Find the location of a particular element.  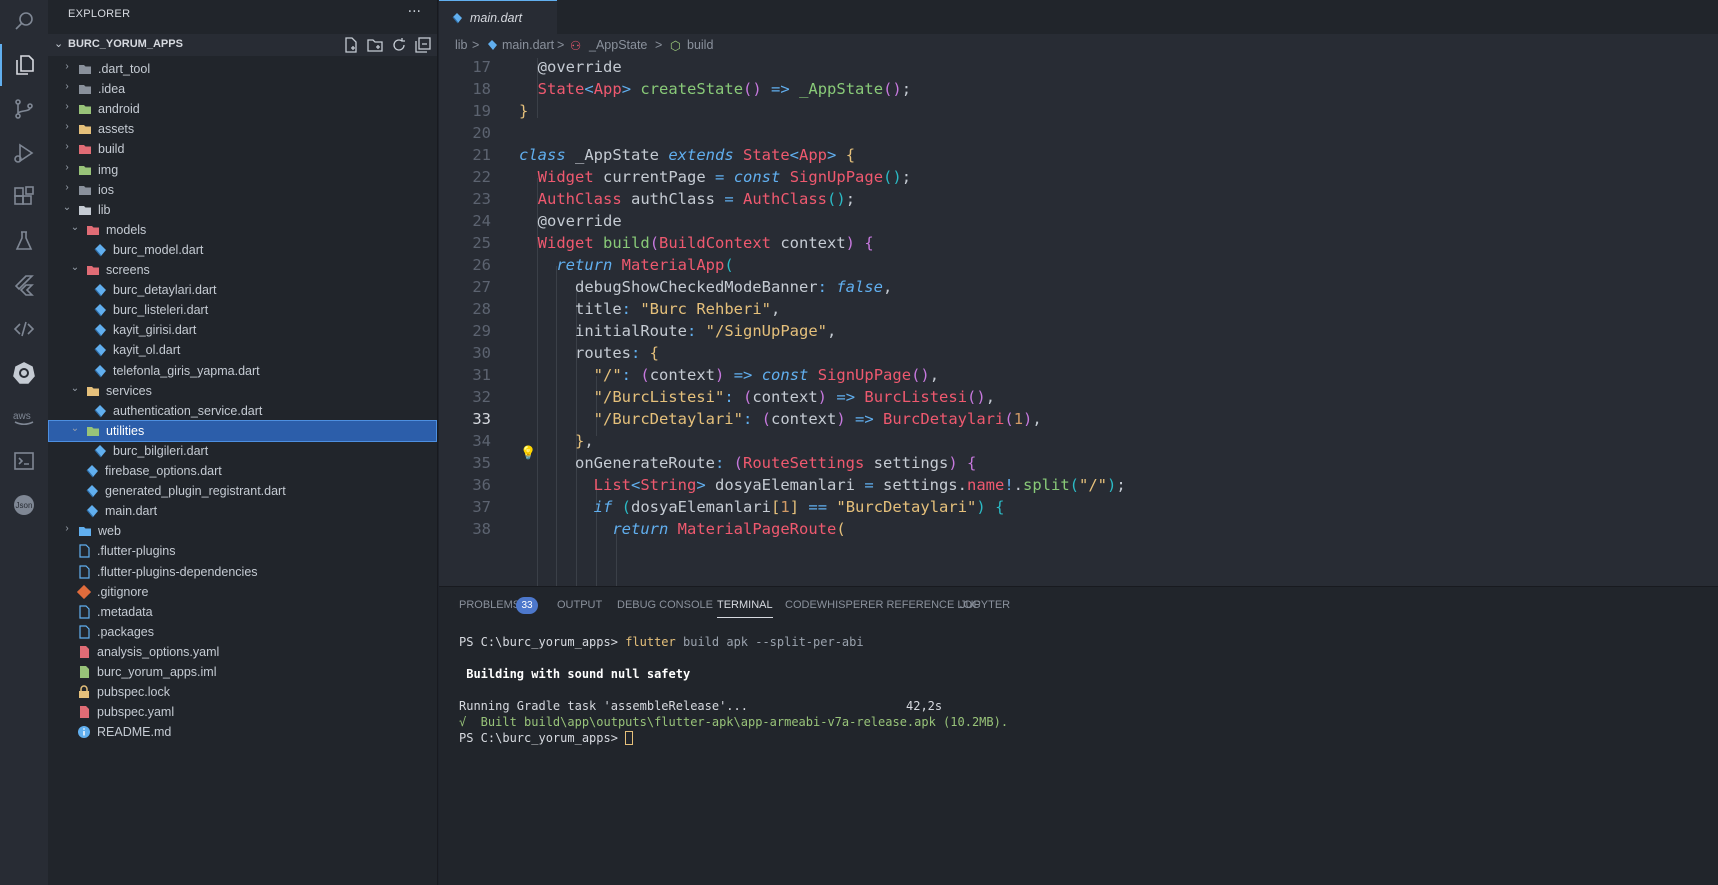

tab-output: OUTPUT is located at coordinates (579, 605).